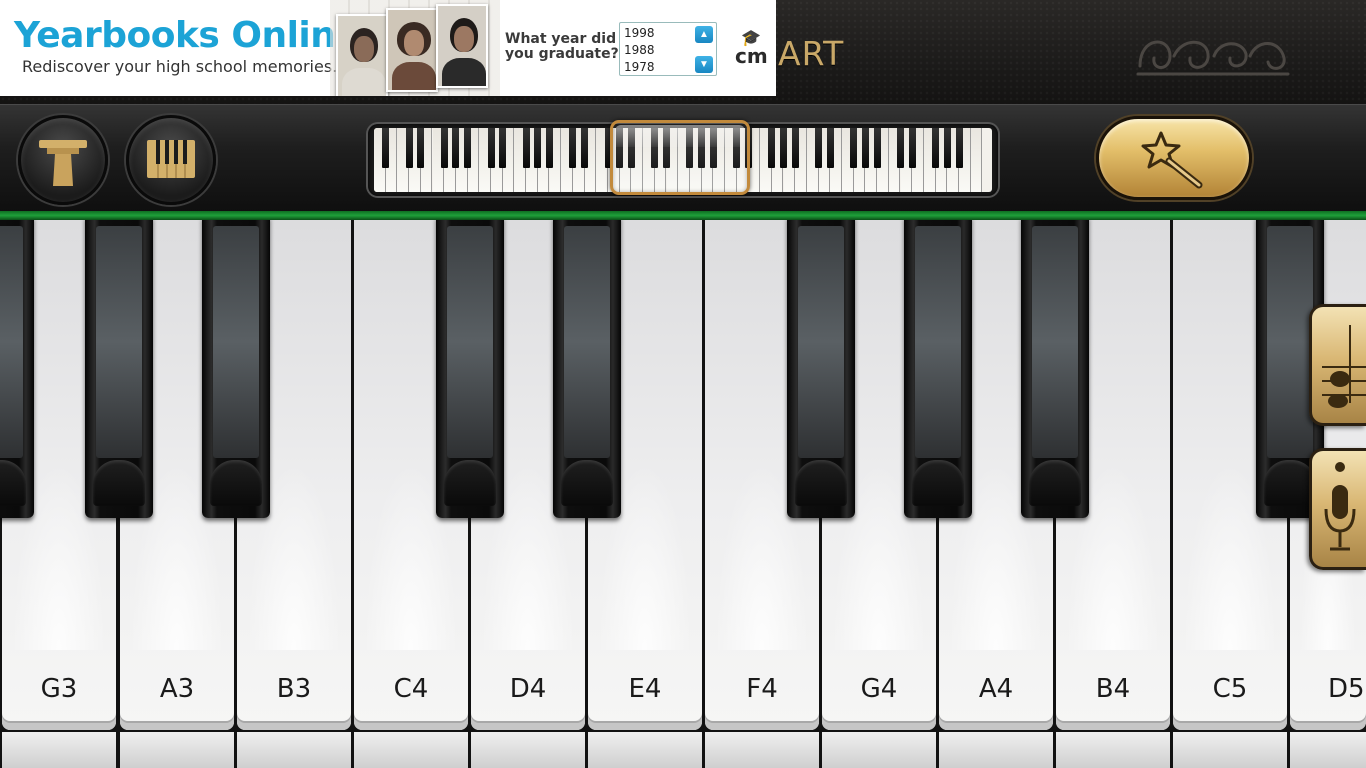  What do you see at coordinates (879, 689) in the screenshot?
I see `note-label: G4` at bounding box center [879, 689].